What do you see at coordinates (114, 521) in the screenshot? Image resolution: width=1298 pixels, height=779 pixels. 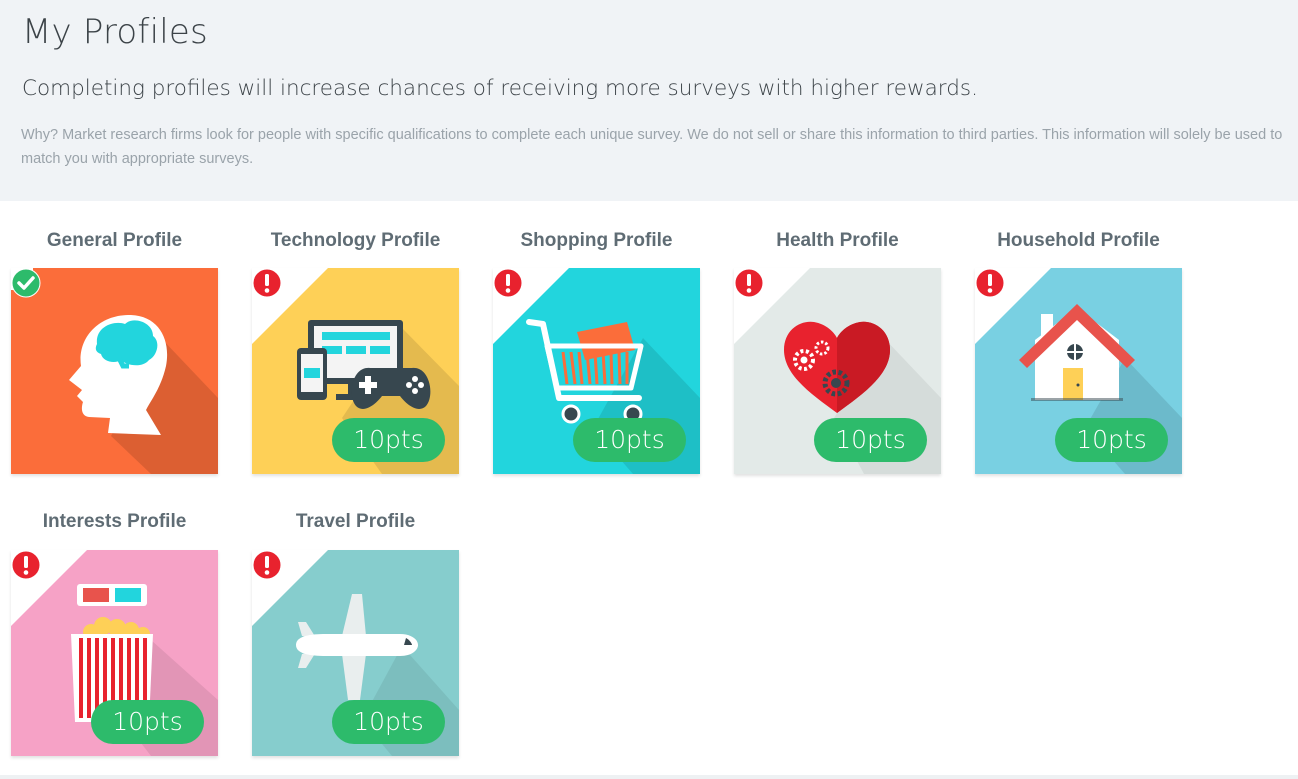 I see `interests-profile-title: Interests Profile` at bounding box center [114, 521].